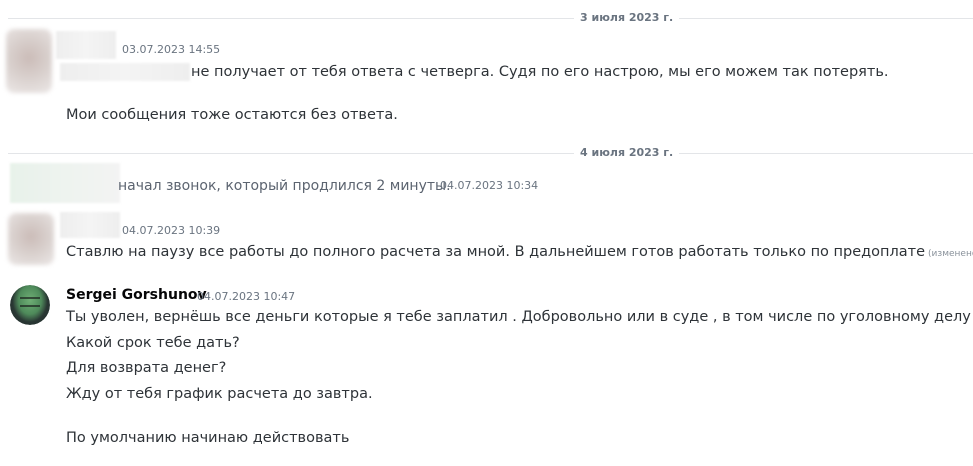 Image resolution: width=973 pixels, height=466 pixels. I want to click on username: Sergei Gorshunov, so click(136, 295).